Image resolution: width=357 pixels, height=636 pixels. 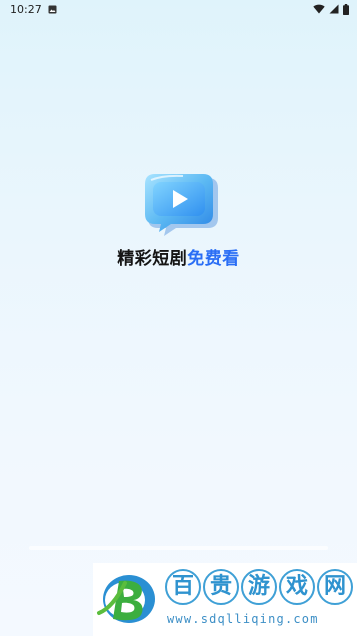 What do you see at coordinates (319, 9) in the screenshot?
I see `wifi-icon` at bounding box center [319, 9].